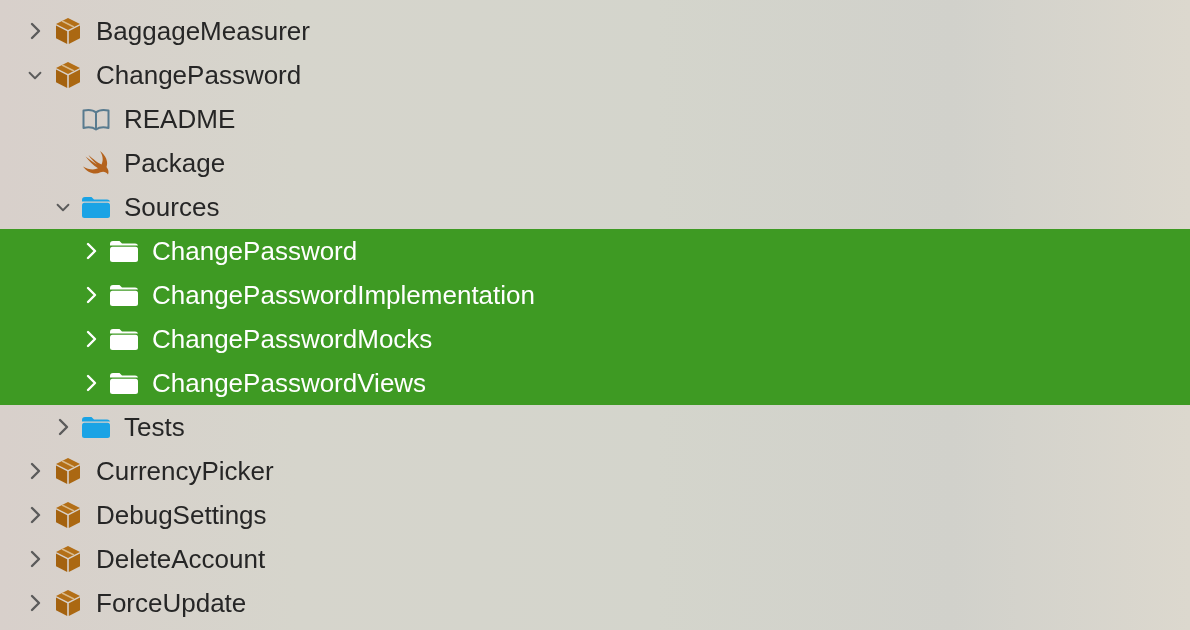 The width and height of the screenshot is (1190, 630). I want to click on book-icon, so click(96, 119).